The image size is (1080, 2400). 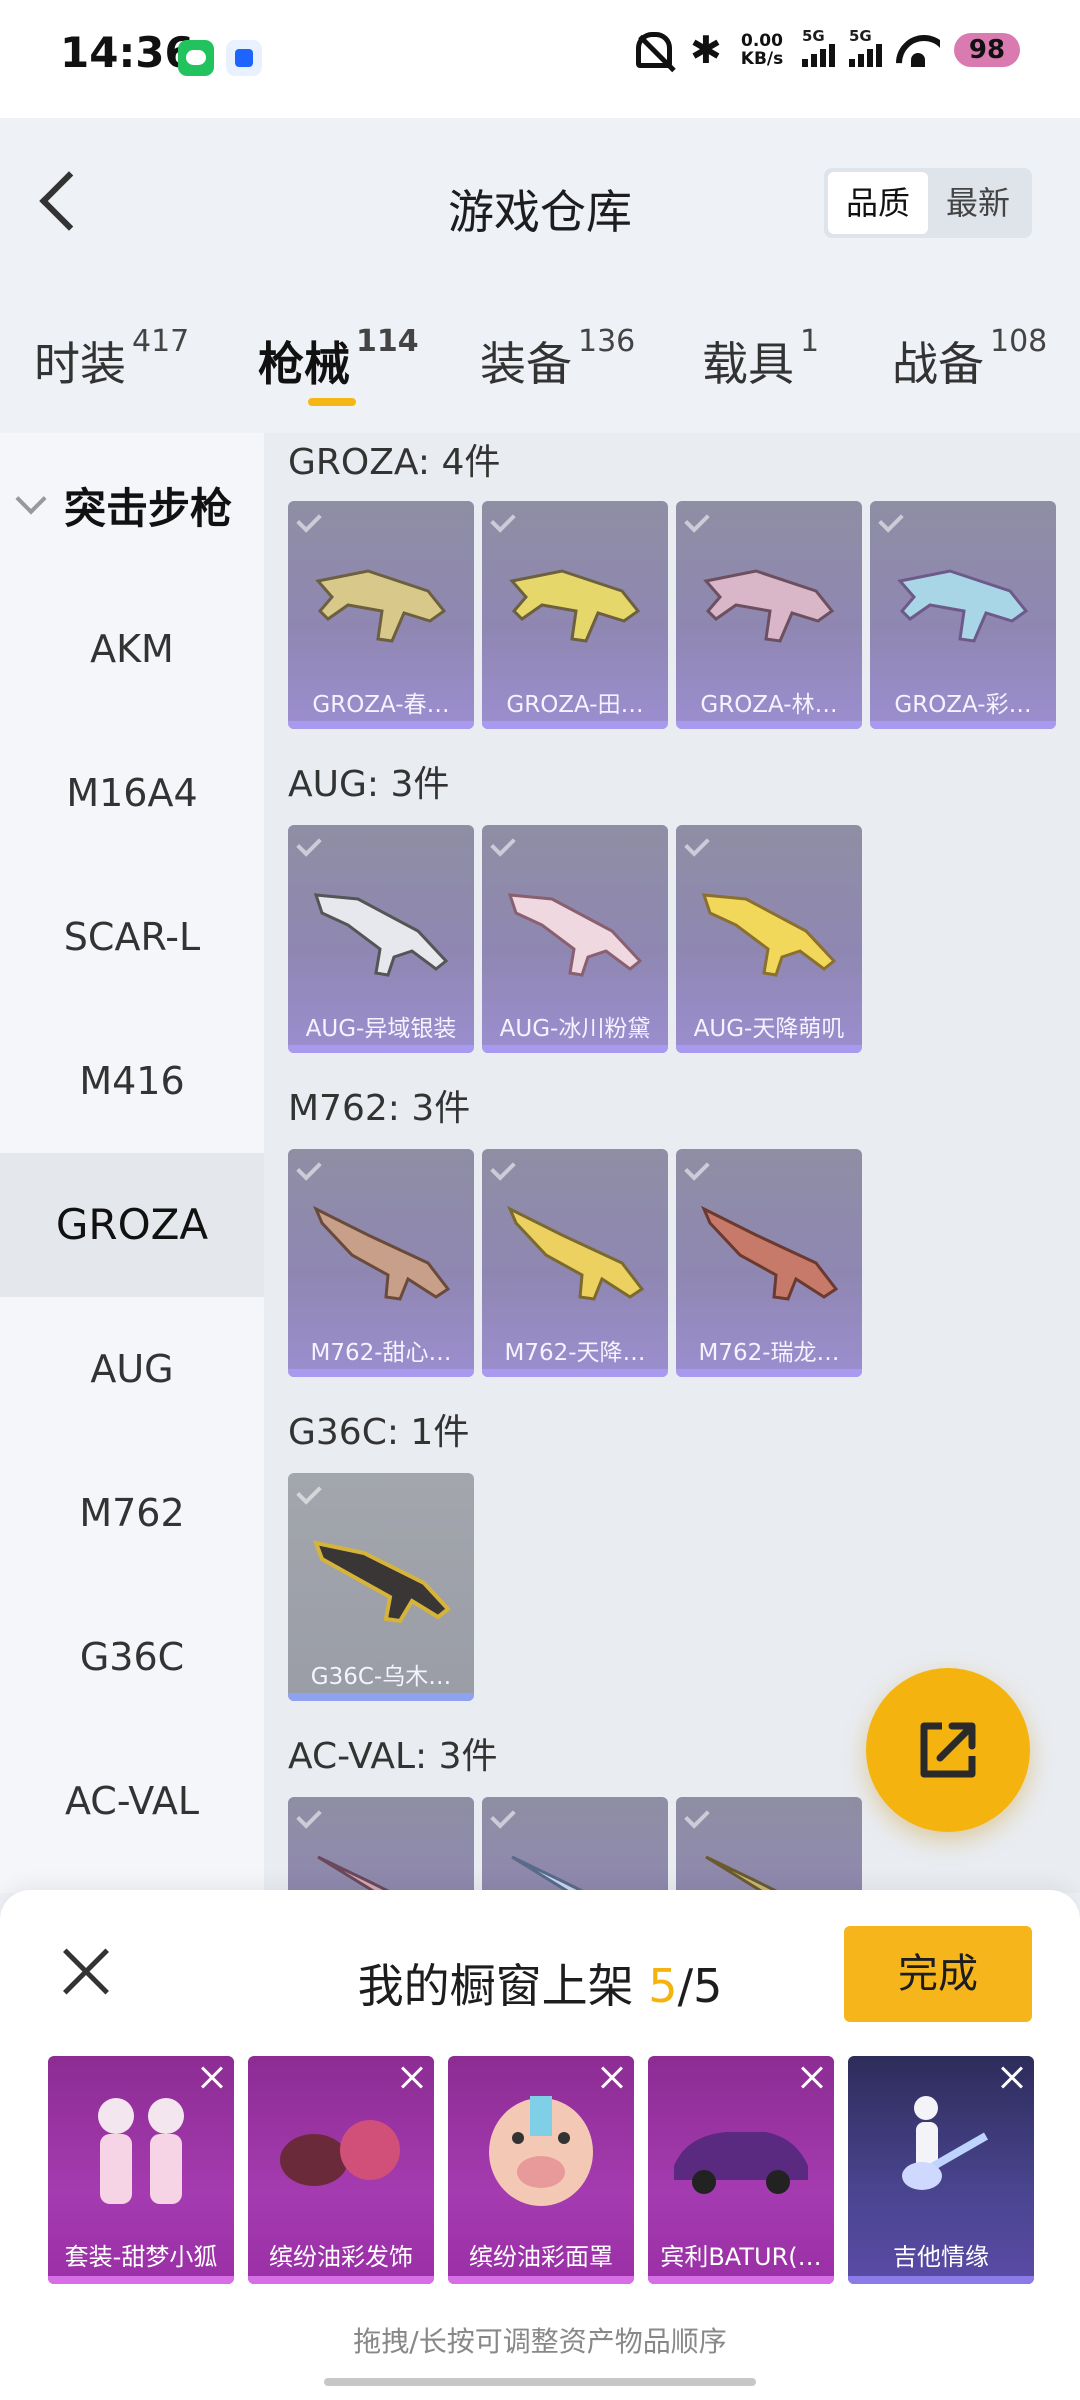 I want to click on tab-equipment: 装备 136, so click(x=557, y=359).